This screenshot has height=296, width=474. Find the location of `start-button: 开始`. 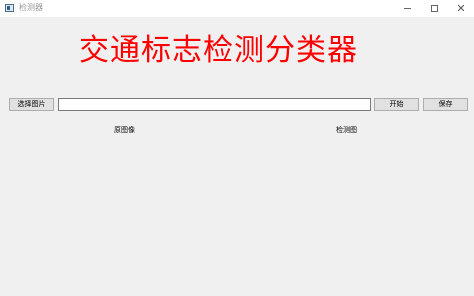

start-button: 开始 is located at coordinates (396, 104).